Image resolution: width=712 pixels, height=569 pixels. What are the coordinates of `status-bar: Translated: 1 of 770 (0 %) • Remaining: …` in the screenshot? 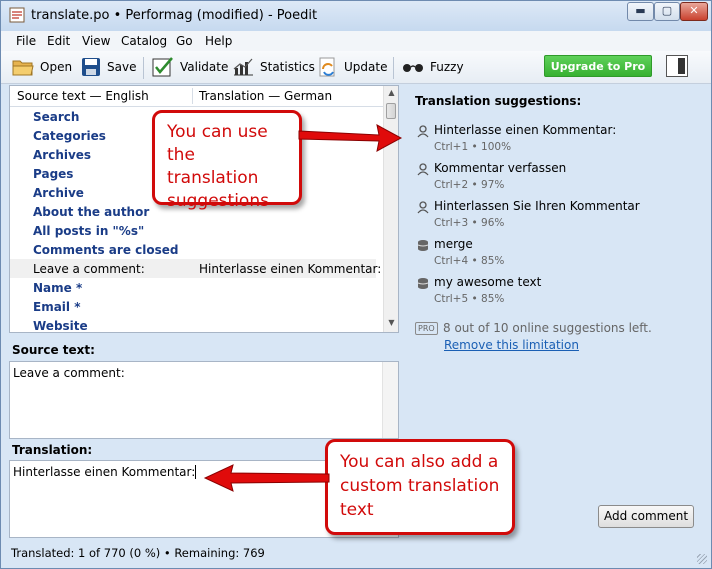 It's located at (356, 553).